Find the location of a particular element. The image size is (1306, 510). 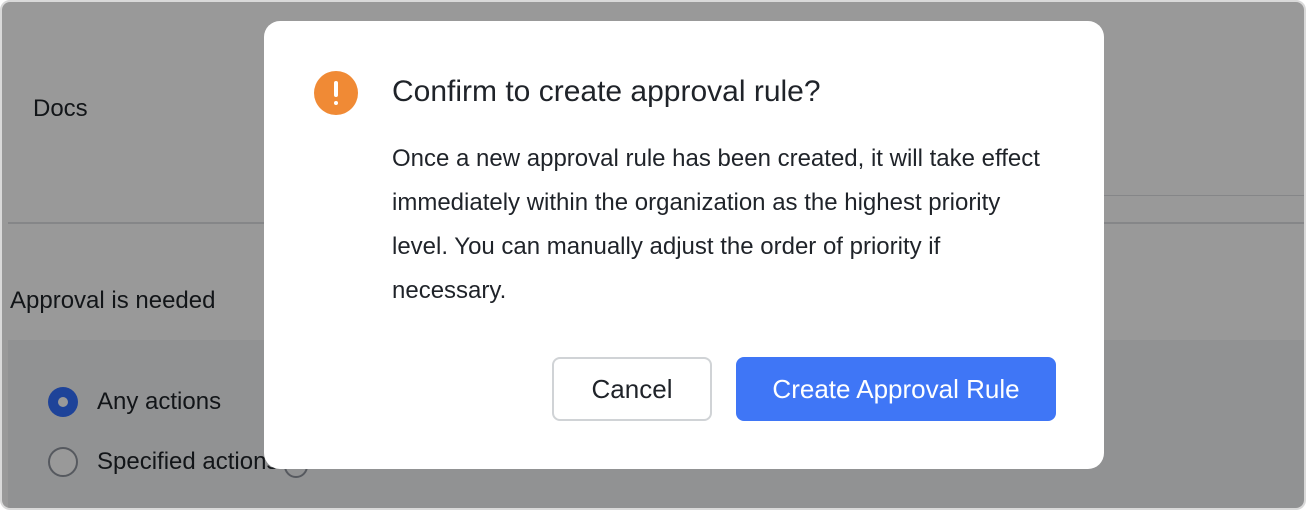

warning-icon is located at coordinates (336, 93).